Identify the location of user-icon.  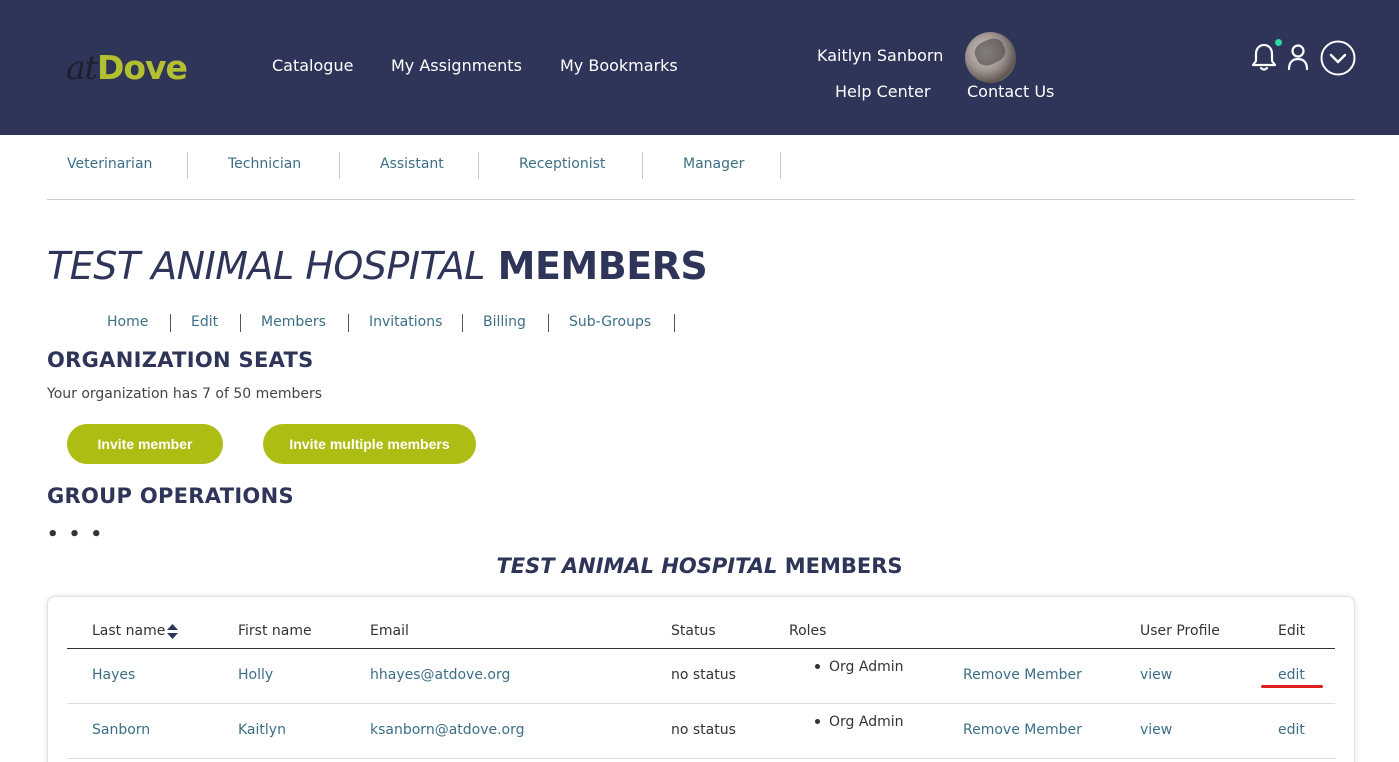
(1298, 57).